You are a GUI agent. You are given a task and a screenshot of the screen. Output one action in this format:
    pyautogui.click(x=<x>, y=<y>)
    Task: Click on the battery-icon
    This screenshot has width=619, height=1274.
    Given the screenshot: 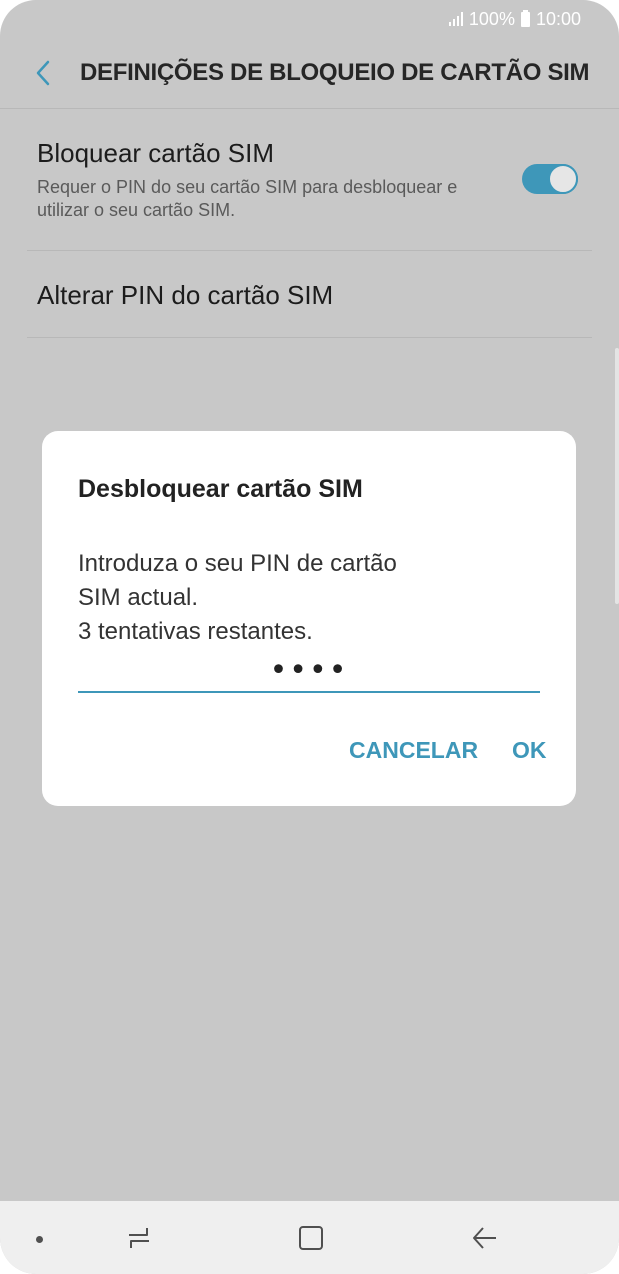 What is the action you would take?
    pyautogui.click(x=525, y=18)
    